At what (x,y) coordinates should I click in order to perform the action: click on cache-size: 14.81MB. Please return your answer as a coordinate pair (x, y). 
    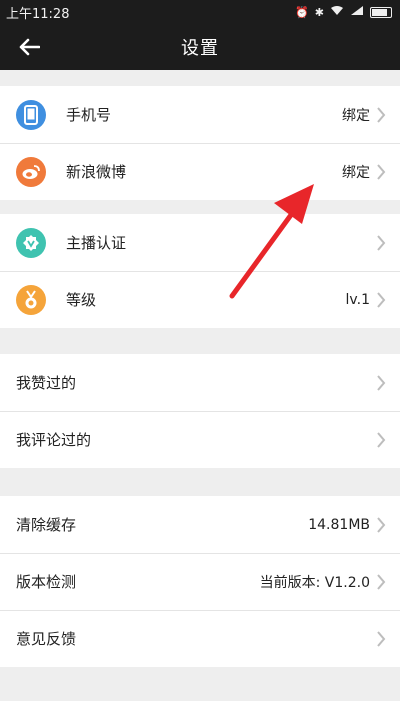
    Looking at the image, I should click on (339, 524).